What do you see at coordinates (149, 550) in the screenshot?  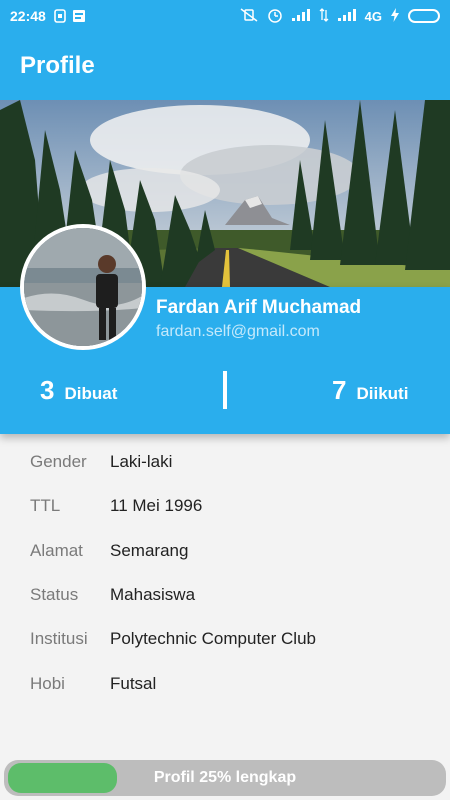 I see `detail-value: Semarang` at bounding box center [149, 550].